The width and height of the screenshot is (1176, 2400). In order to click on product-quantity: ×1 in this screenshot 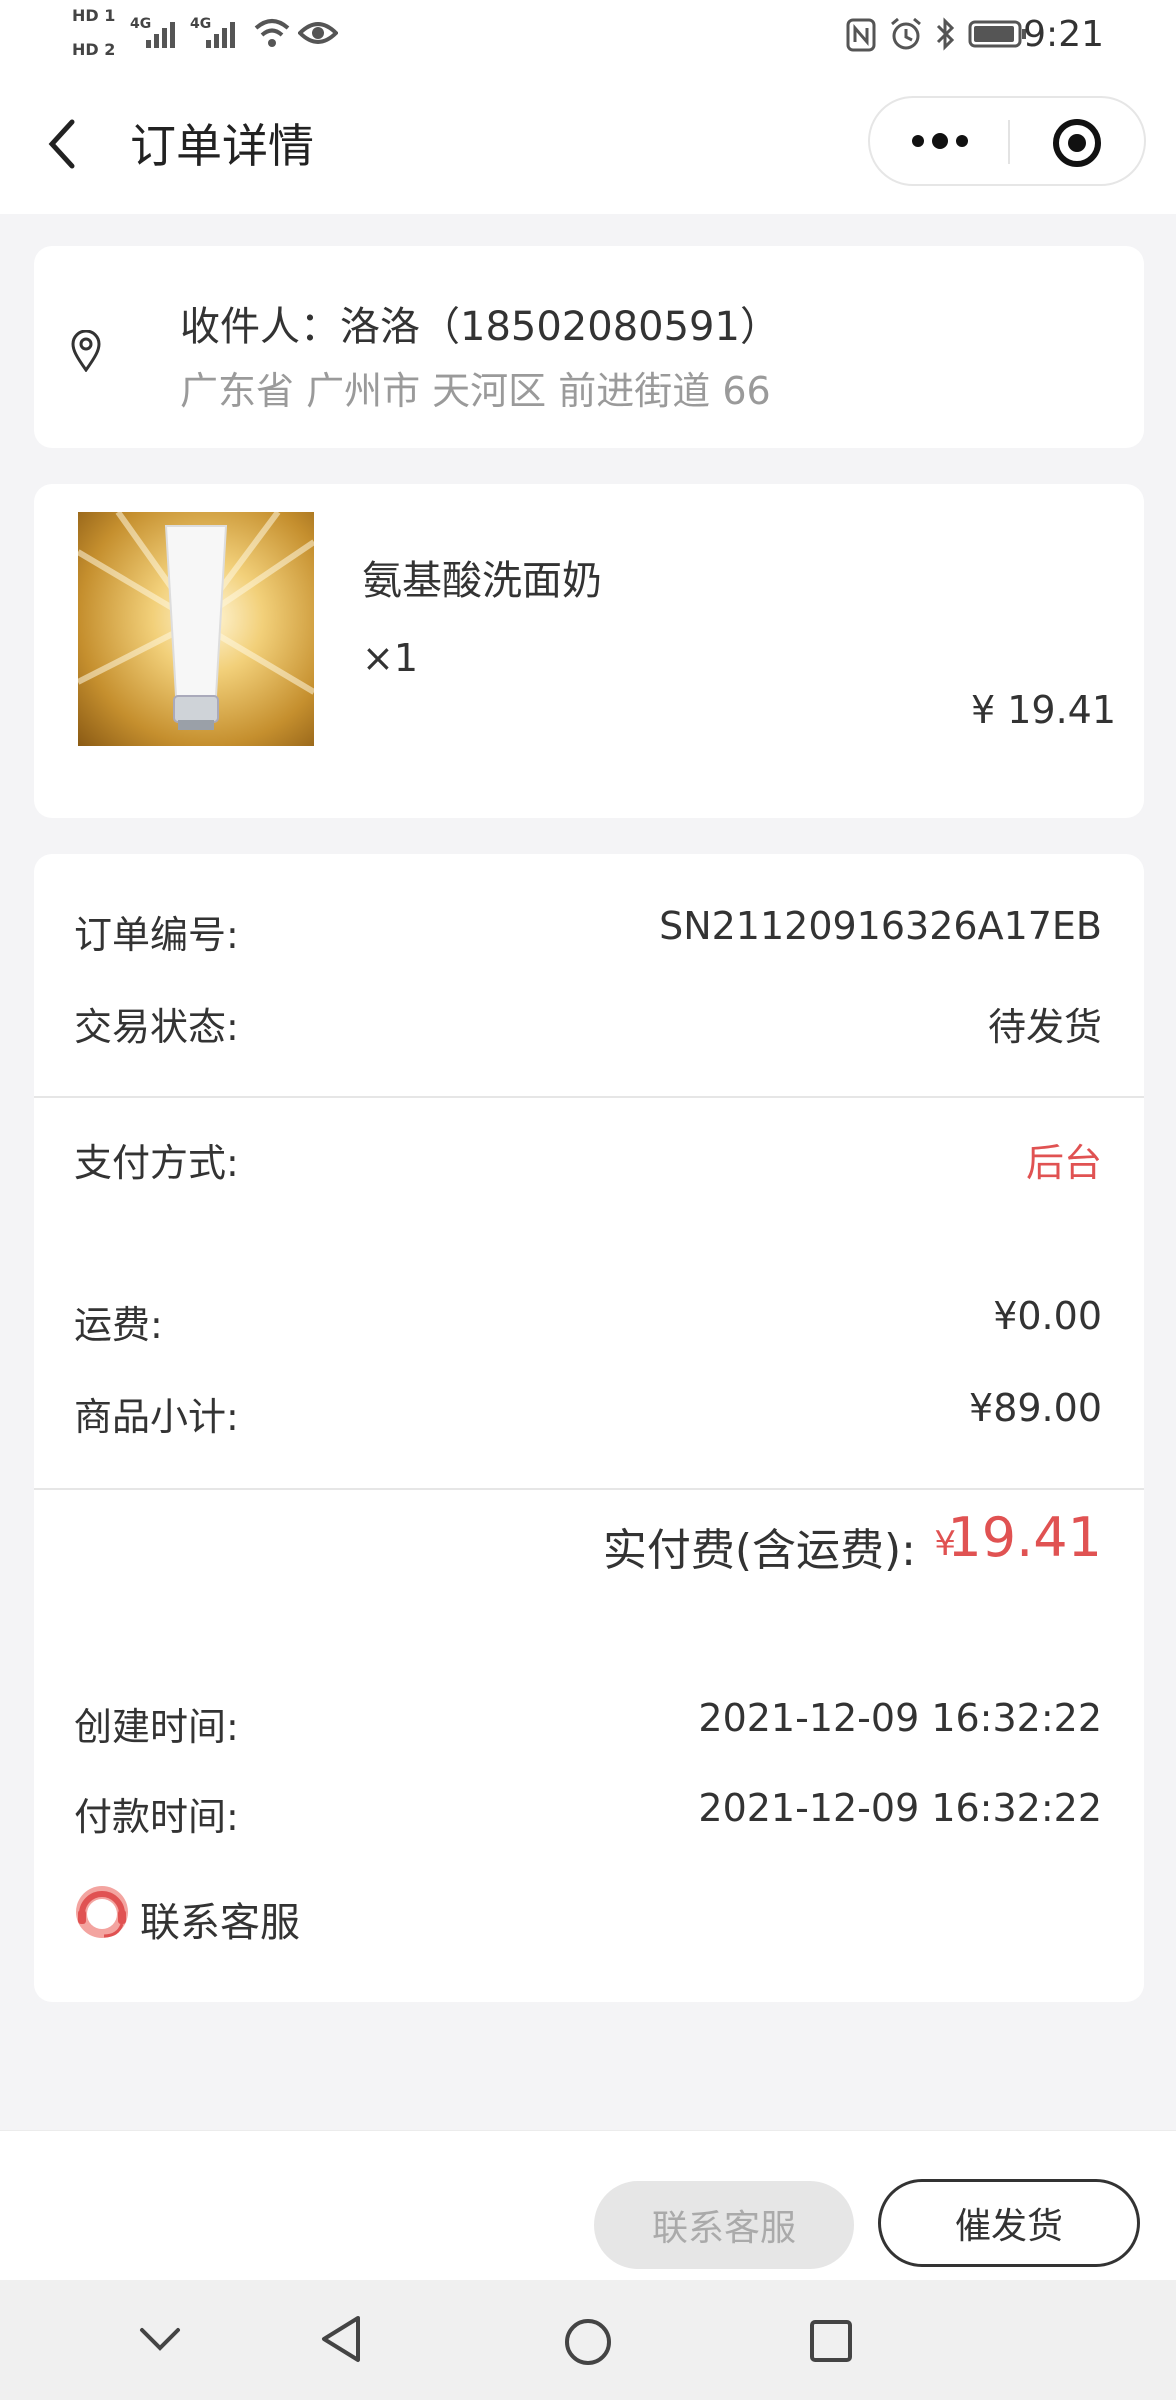, I will do `click(390, 658)`.